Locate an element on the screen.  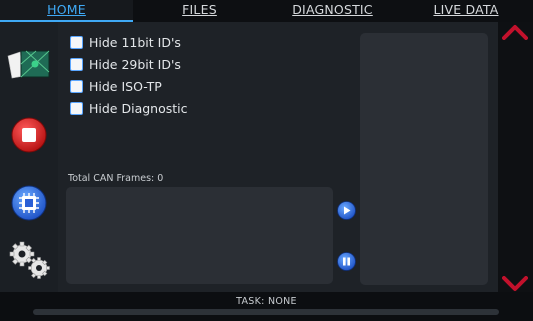
tab-bar: HOME FILES DIAGNOSTIC LIVE DATA is located at coordinates (266, 11).